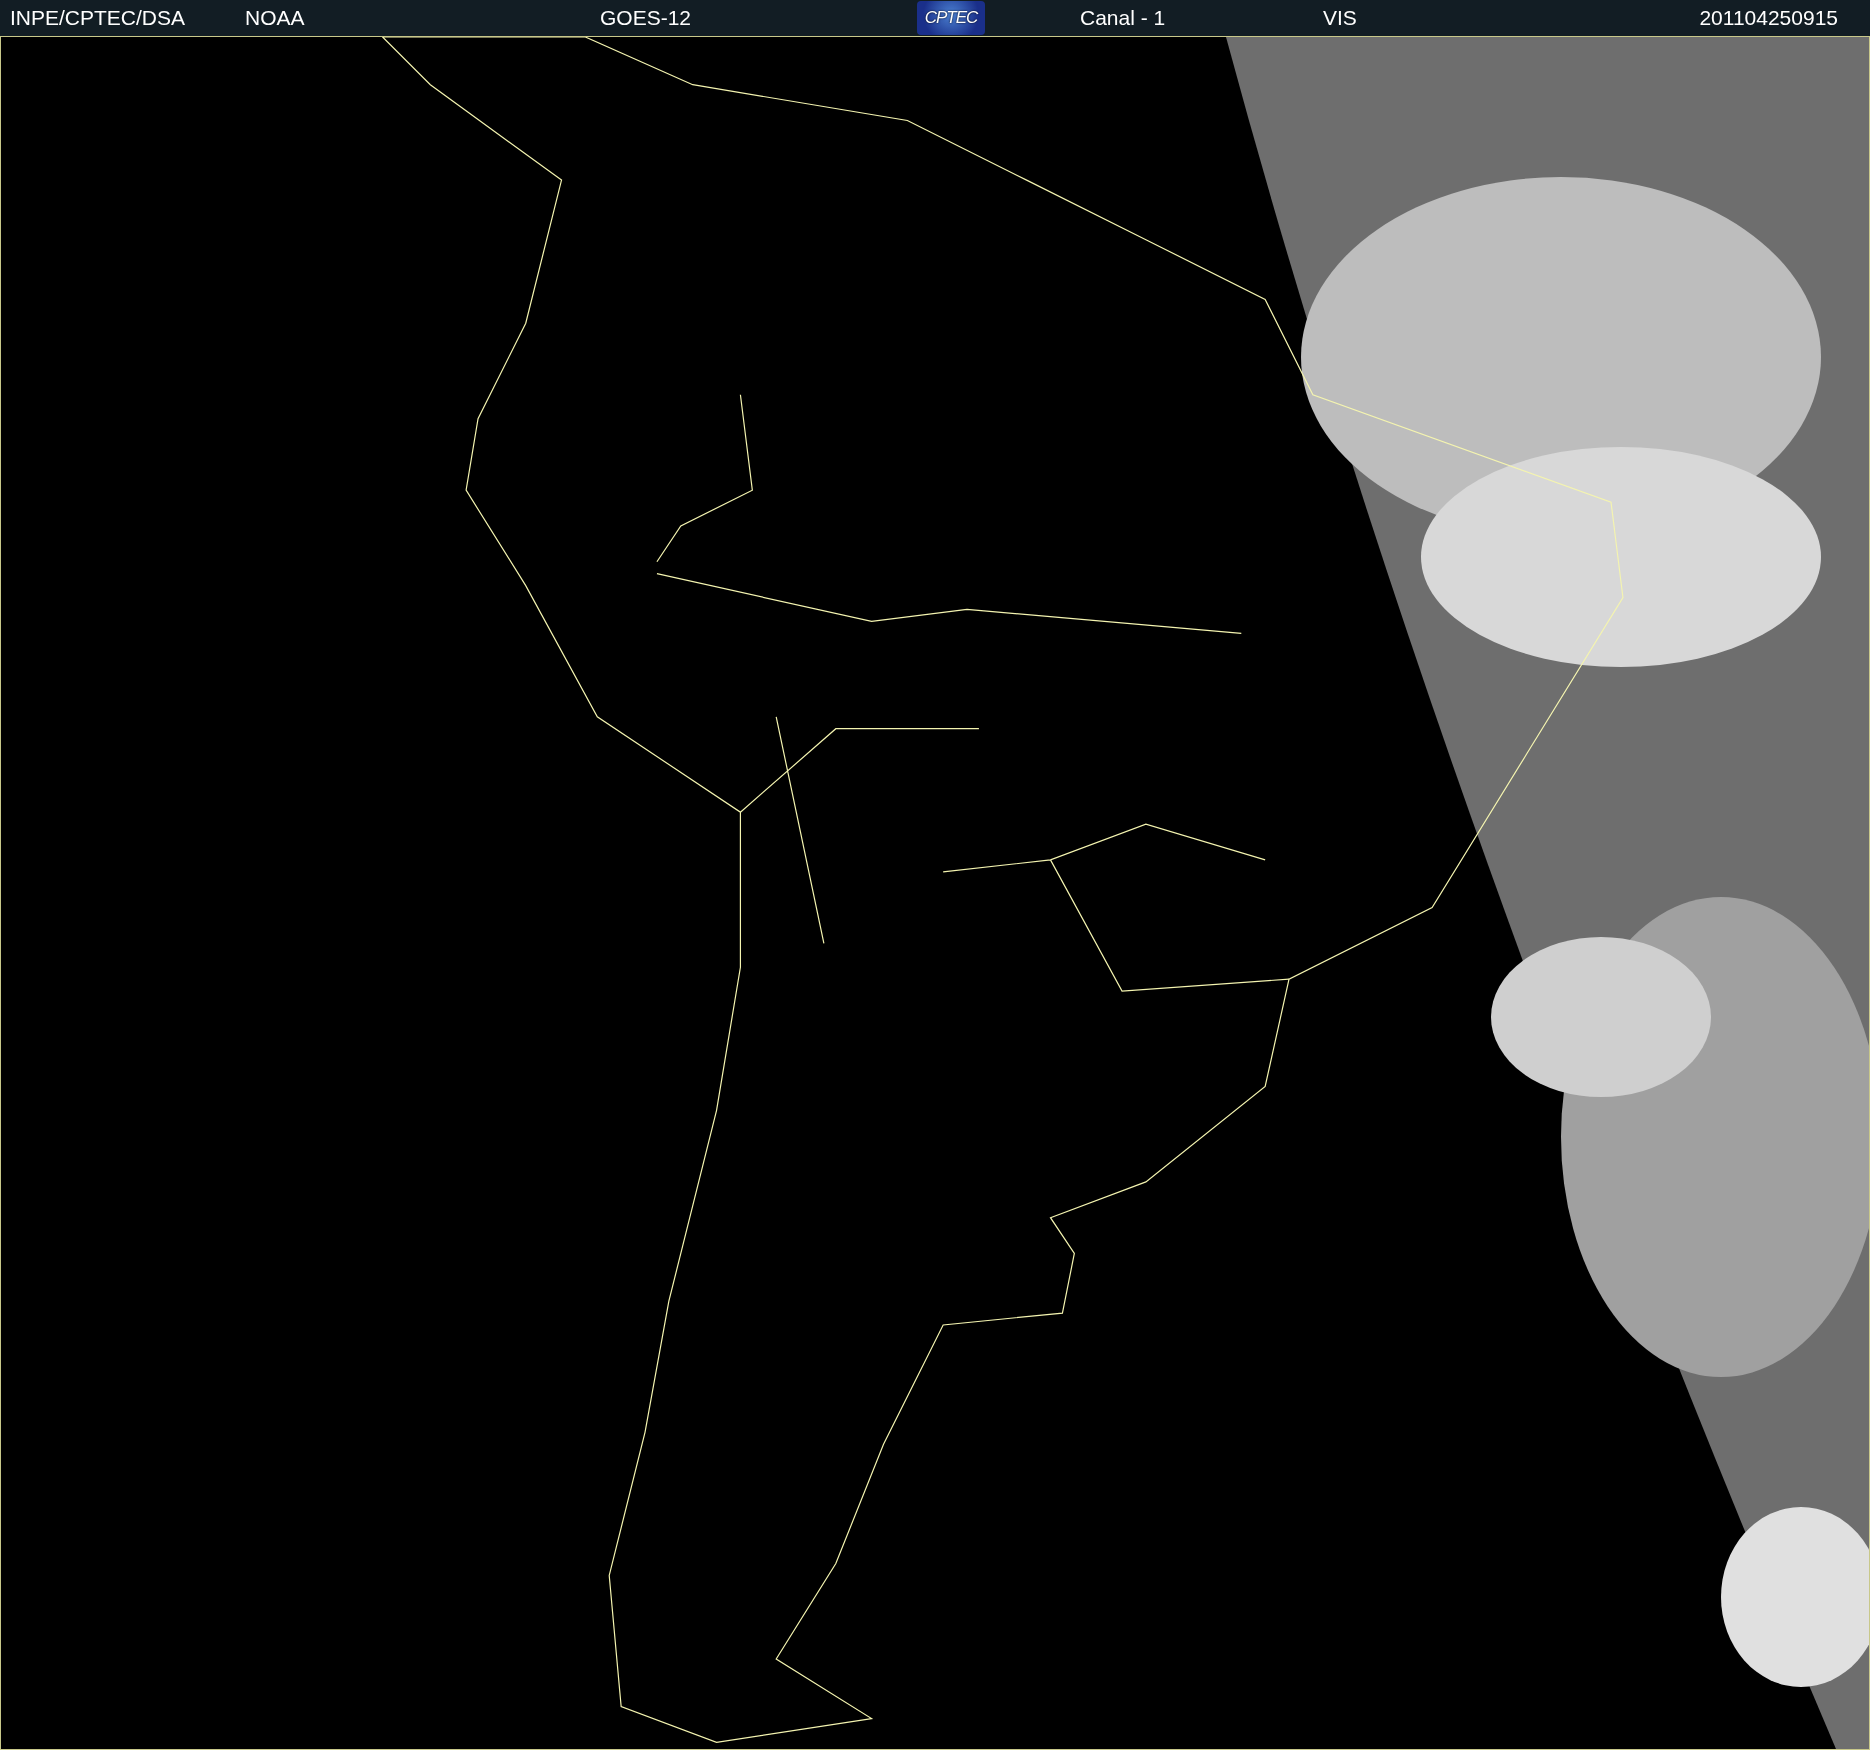  Describe the element at coordinates (275, 18) in the screenshot. I see `agency-label: NOAA` at that location.